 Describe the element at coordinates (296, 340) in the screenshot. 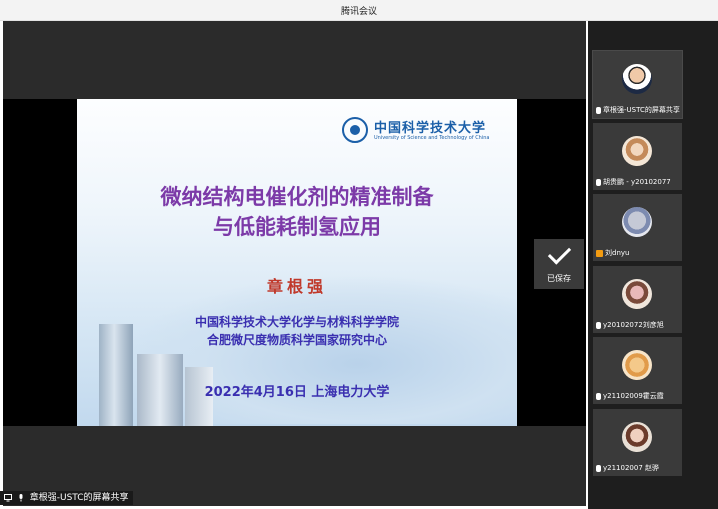

I see `slide-affiliation: 合肥微尺度物质科学国家研究中心` at that location.